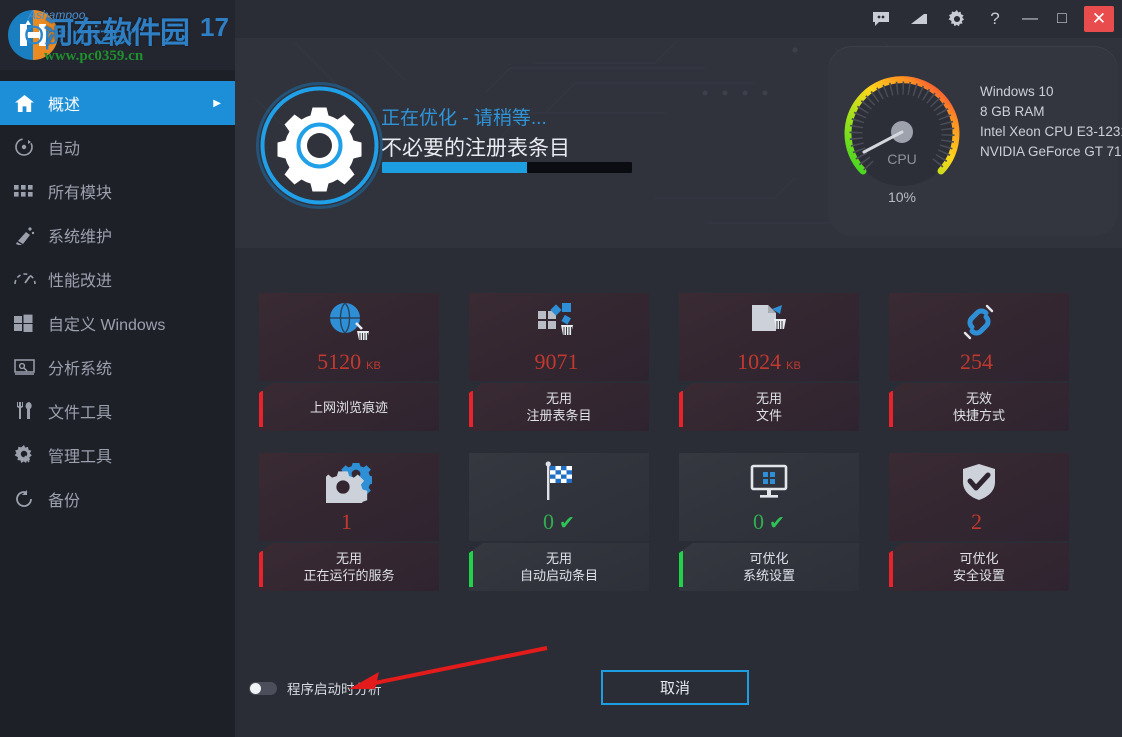 This screenshot has width=1122, height=737. Describe the element at coordinates (777, 523) in the screenshot. I see `check-icon: ✔` at that location.